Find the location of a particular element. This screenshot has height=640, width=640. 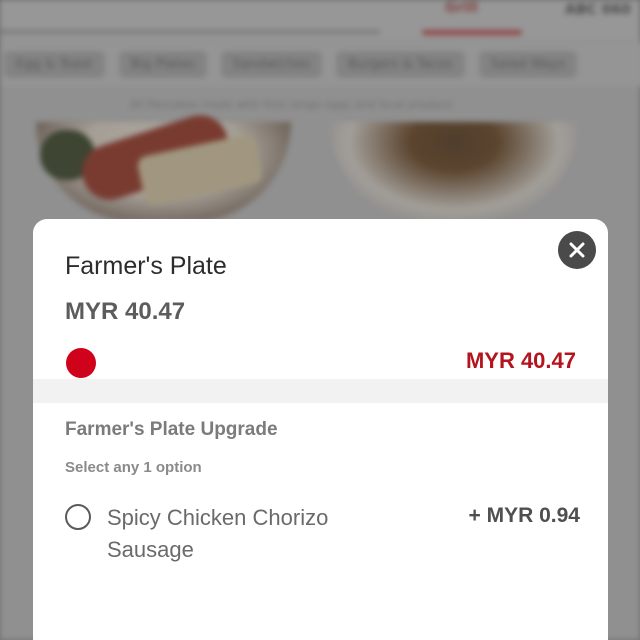

option-label: Spicy Chicken Chorizo Sausage is located at coordinates (218, 533).